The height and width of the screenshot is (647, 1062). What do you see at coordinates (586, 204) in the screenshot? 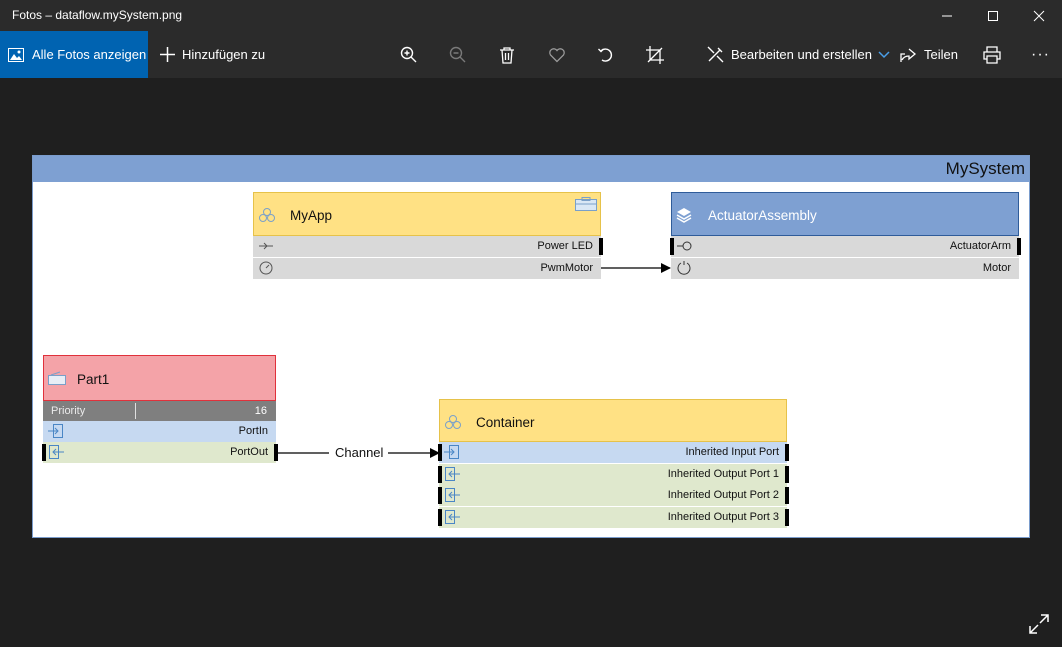
I see `component-icon` at bounding box center [586, 204].